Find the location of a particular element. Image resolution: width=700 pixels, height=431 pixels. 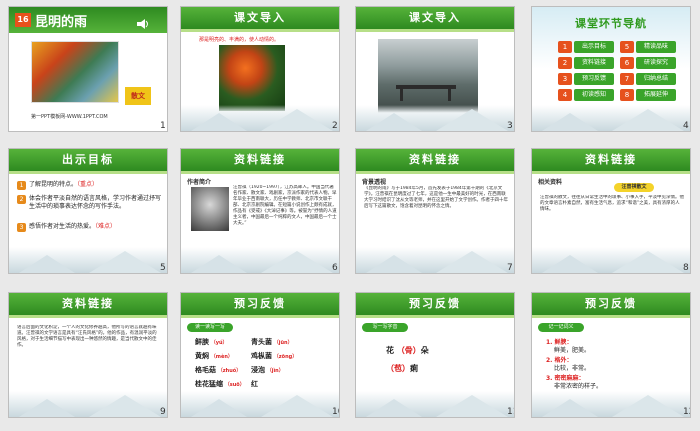

rainy-pavilion-photo is located at coordinates (428, 77).